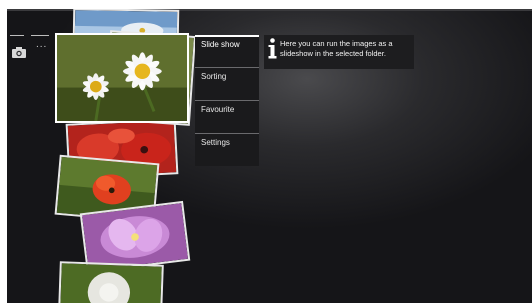 This screenshot has width=532, height=303. Describe the element at coordinates (17, 35) in the screenshot. I see `header-rule-left` at that location.